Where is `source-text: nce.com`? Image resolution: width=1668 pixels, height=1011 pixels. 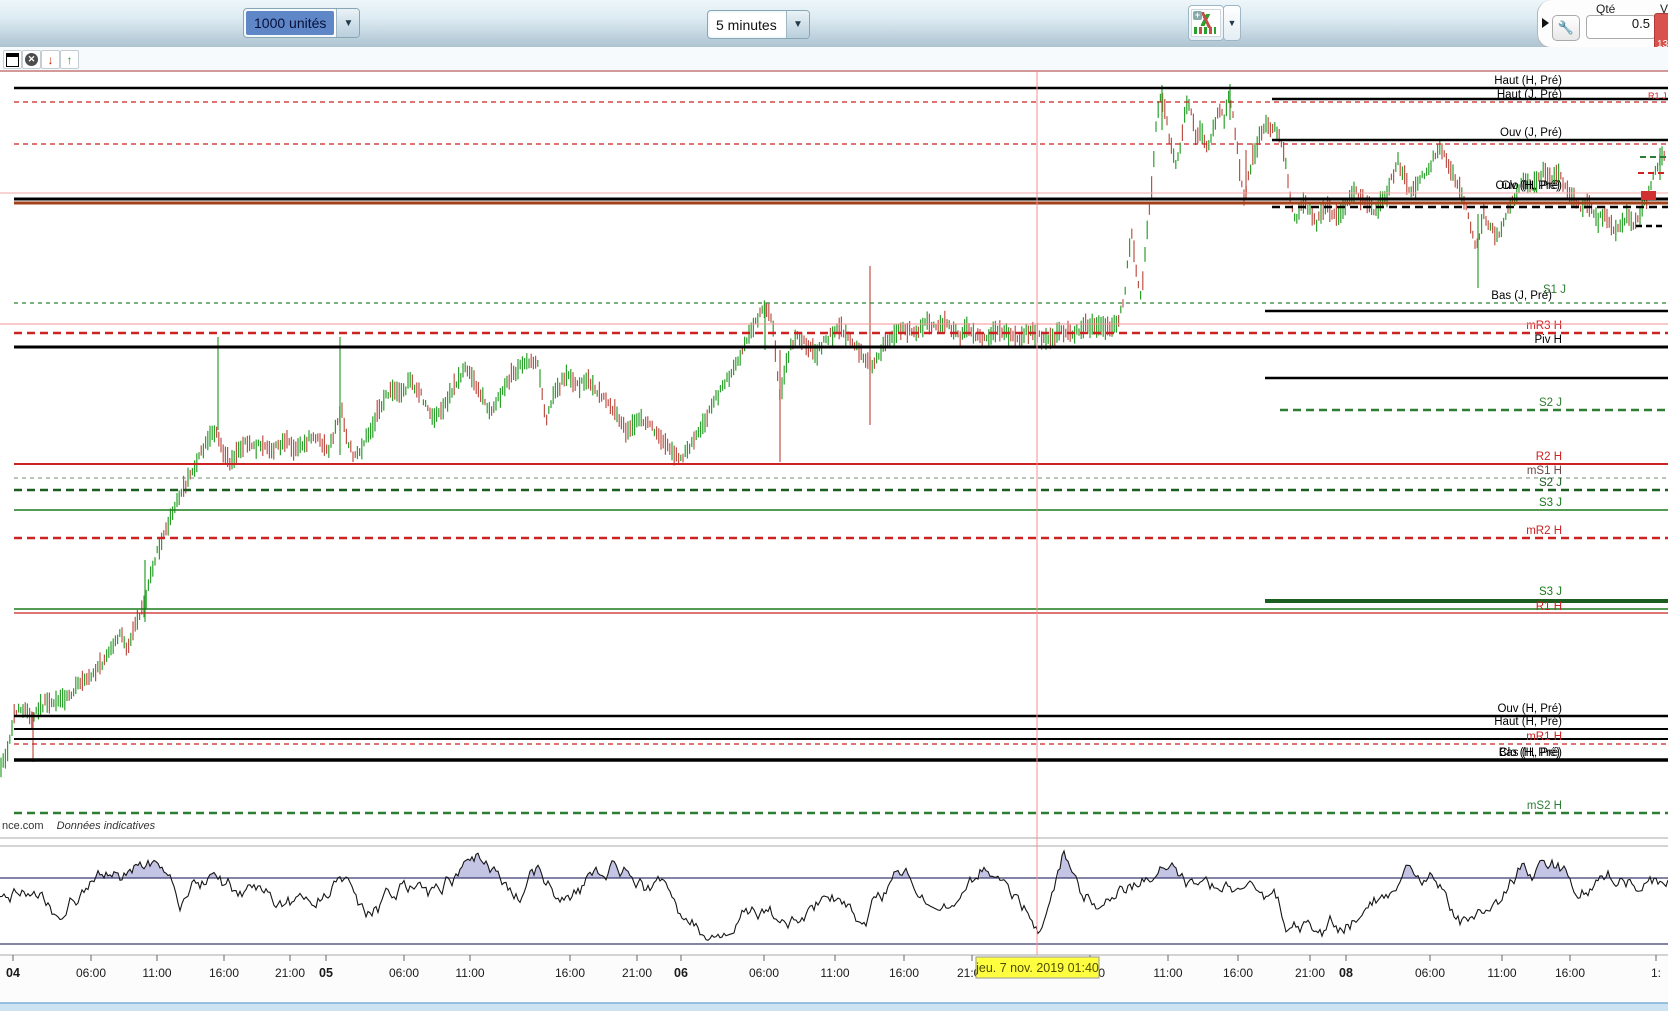 source-text: nce.com is located at coordinates (23, 826).